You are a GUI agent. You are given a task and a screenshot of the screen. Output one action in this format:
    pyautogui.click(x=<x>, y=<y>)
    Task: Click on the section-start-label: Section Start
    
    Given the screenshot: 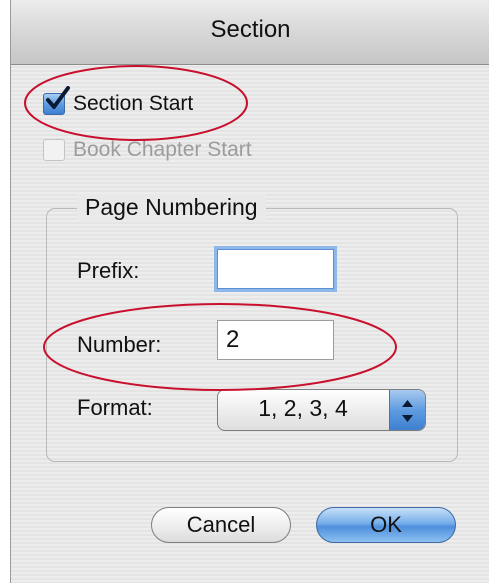 What is the action you would take?
    pyautogui.click(x=133, y=103)
    